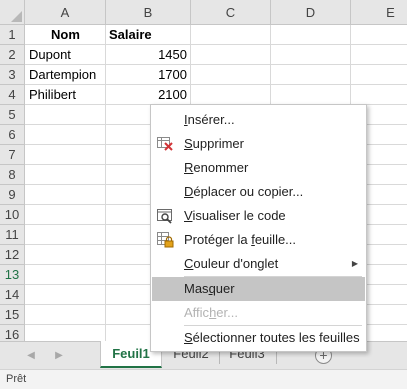 This screenshot has width=407, height=389. Describe the element at coordinates (65, 35) in the screenshot. I see `cell-a1: Nom` at that location.